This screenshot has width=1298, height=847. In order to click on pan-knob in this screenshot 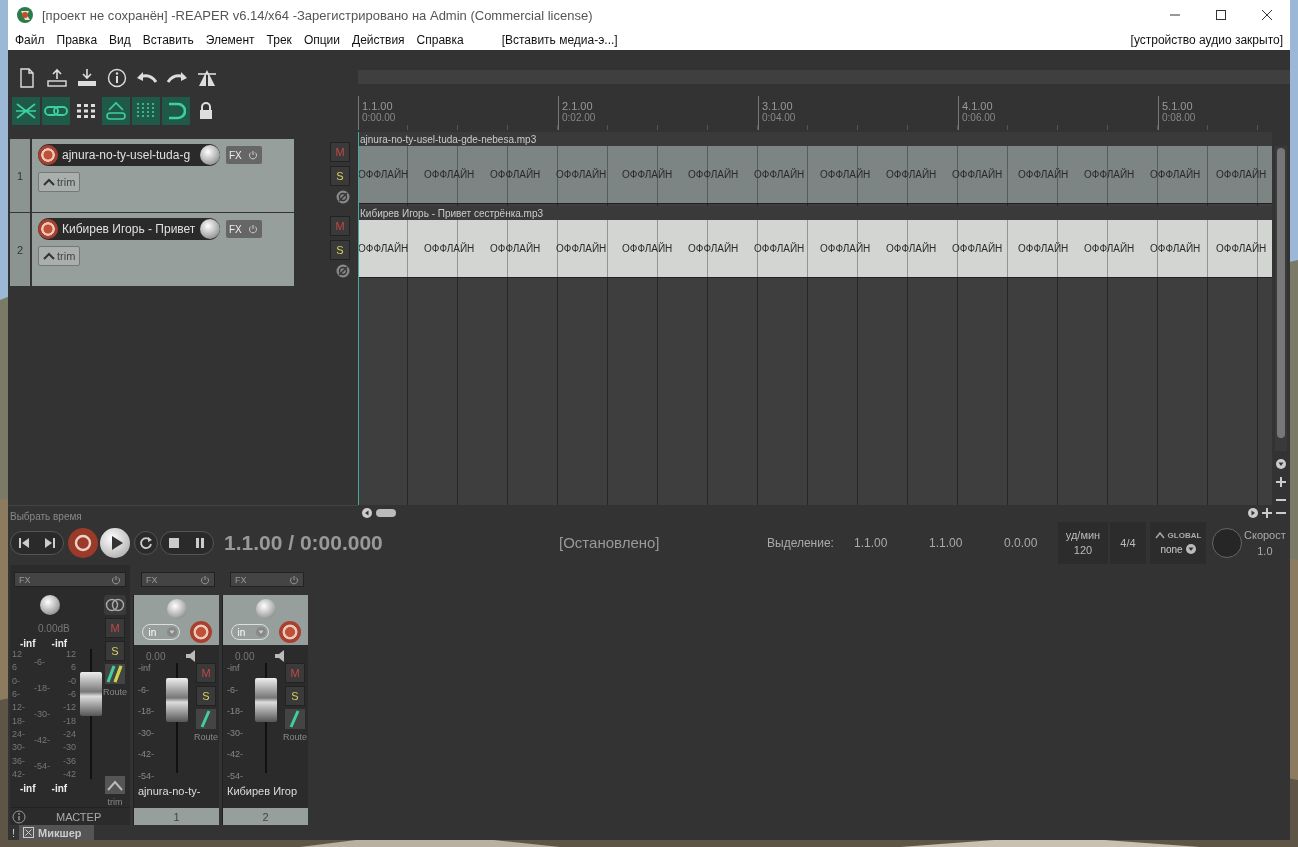, I will do `click(50, 605)`.